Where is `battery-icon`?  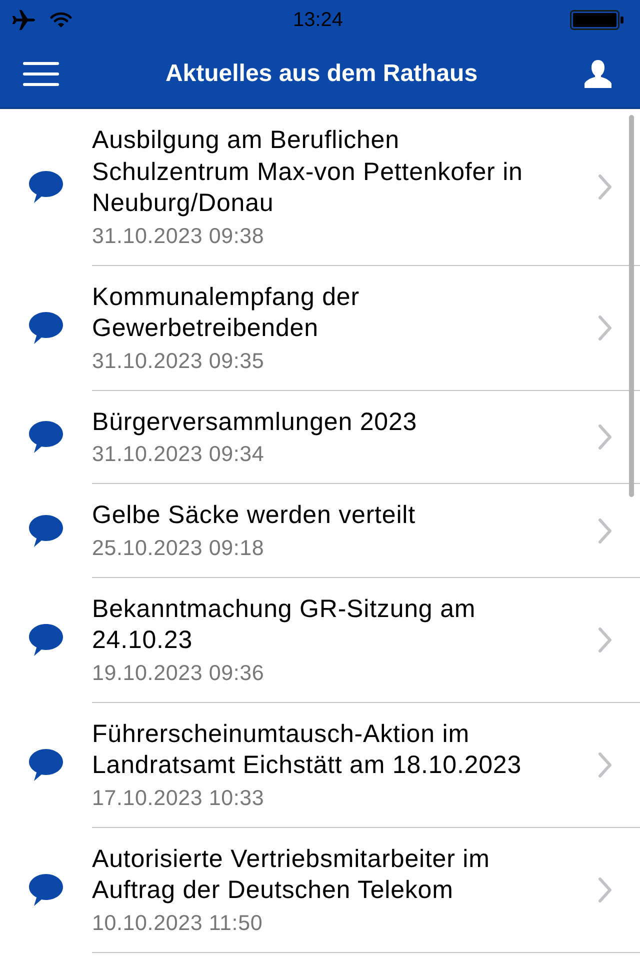
battery-icon is located at coordinates (597, 20).